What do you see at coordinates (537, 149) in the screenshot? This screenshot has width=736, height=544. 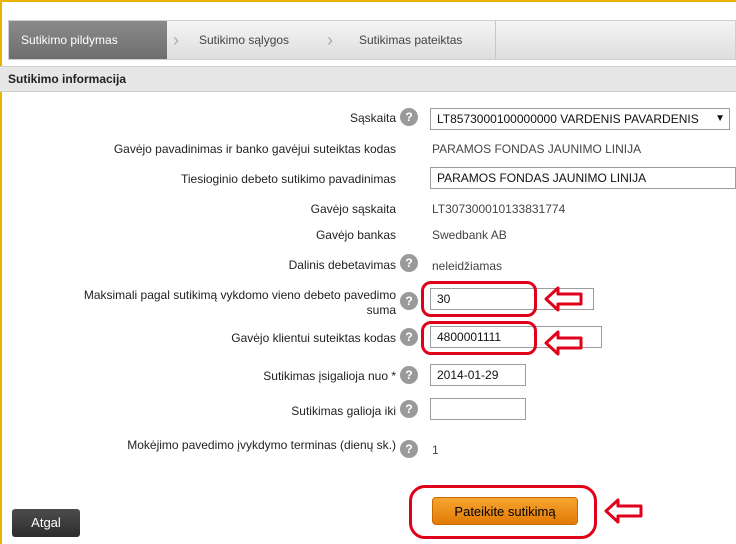 I see `payee-name-value: PARAMOS FONDAS JAUNIMO LINIJA` at bounding box center [537, 149].